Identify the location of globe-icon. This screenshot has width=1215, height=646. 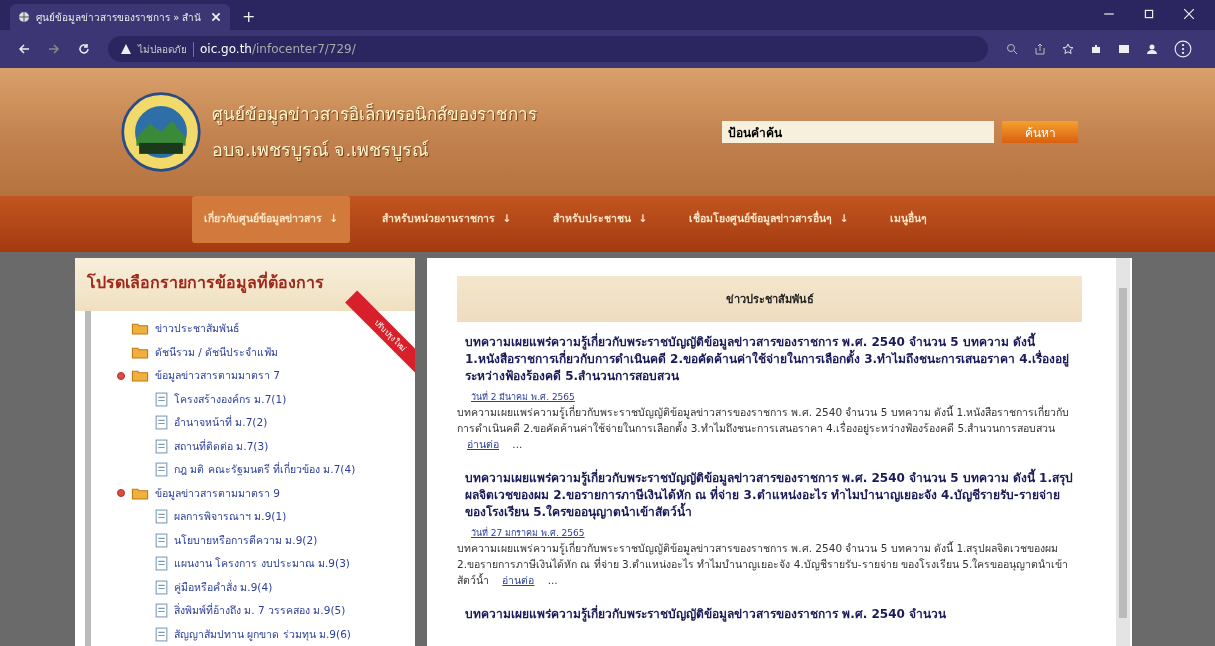
(24, 17).